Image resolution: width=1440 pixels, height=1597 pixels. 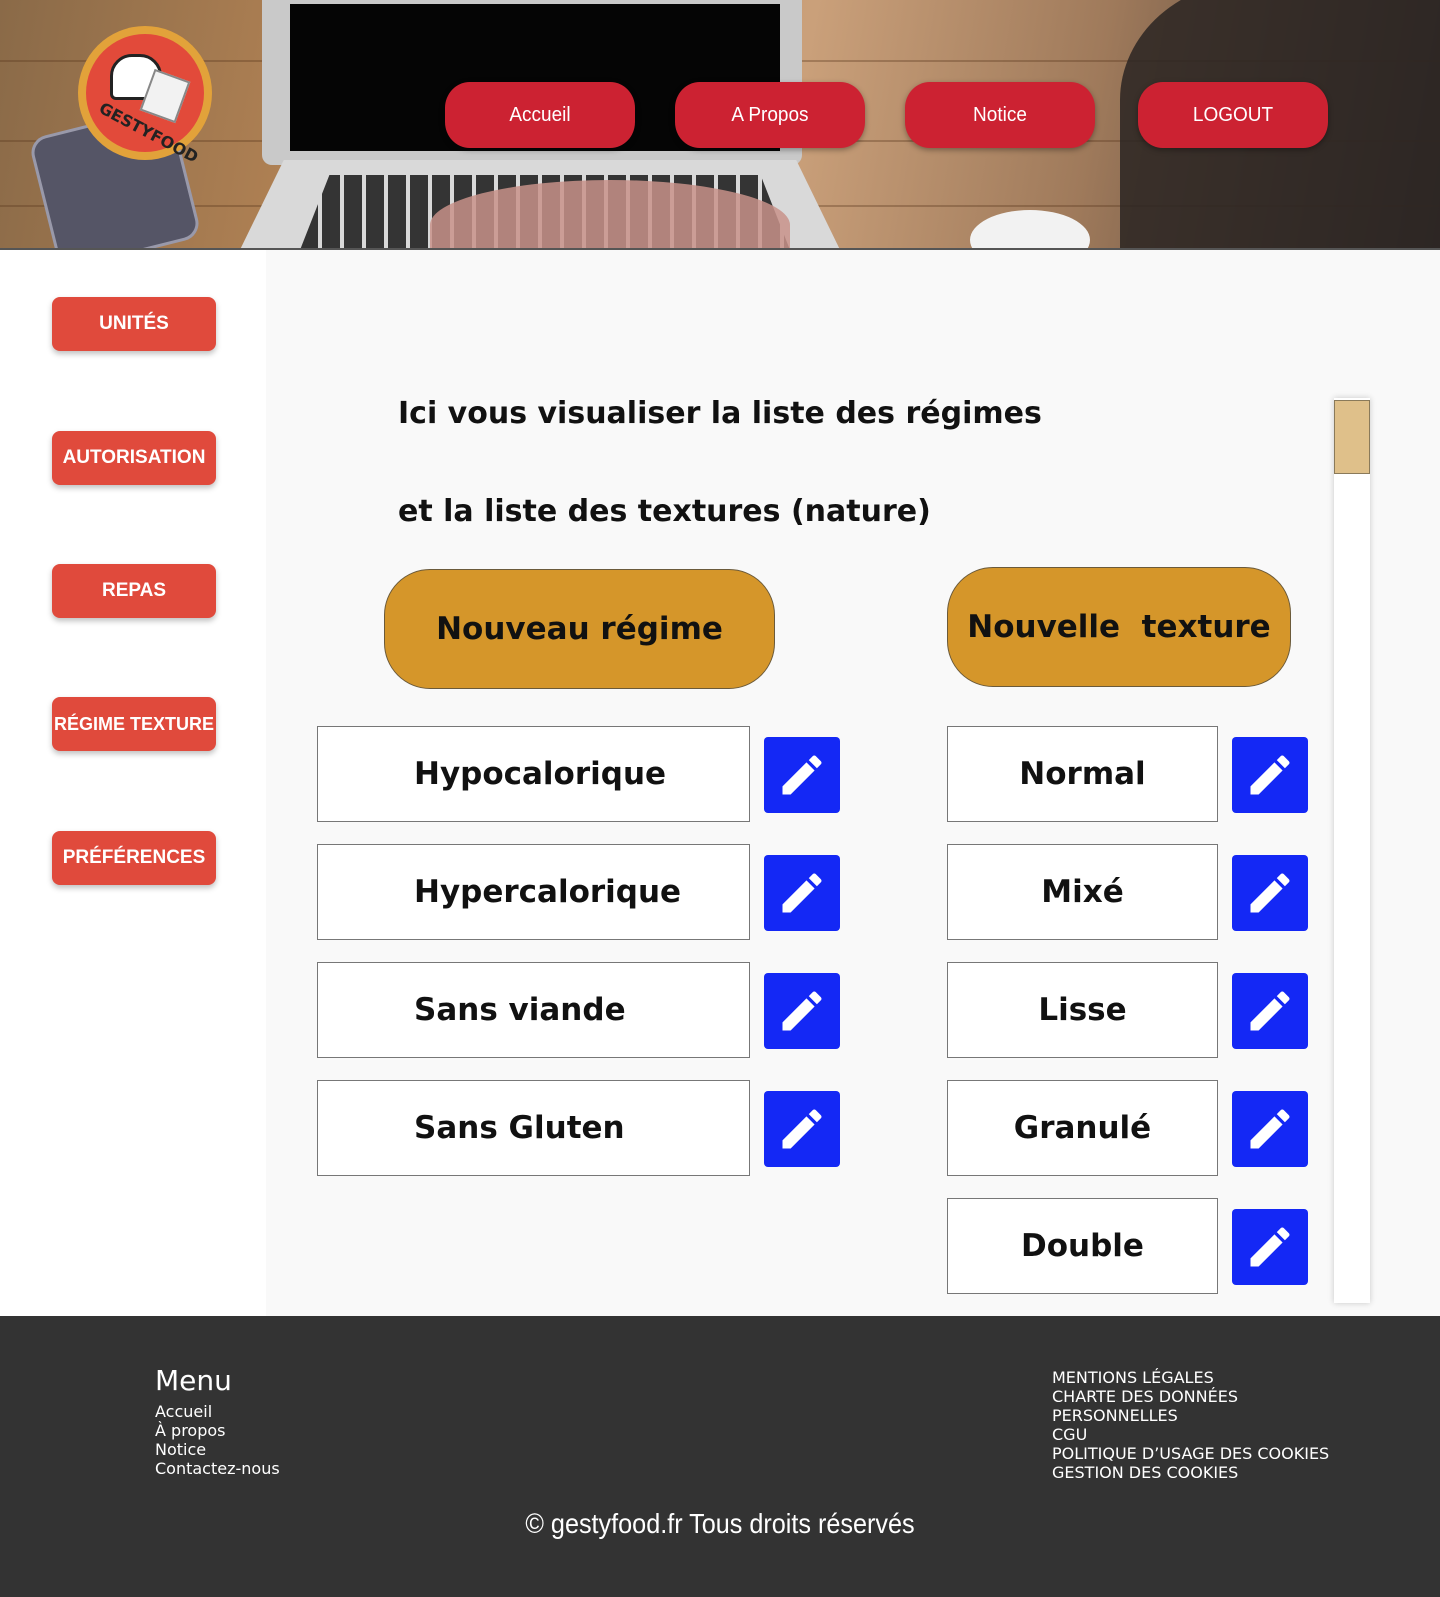 What do you see at coordinates (1082, 892) in the screenshot?
I see `texture-item: Mixé` at bounding box center [1082, 892].